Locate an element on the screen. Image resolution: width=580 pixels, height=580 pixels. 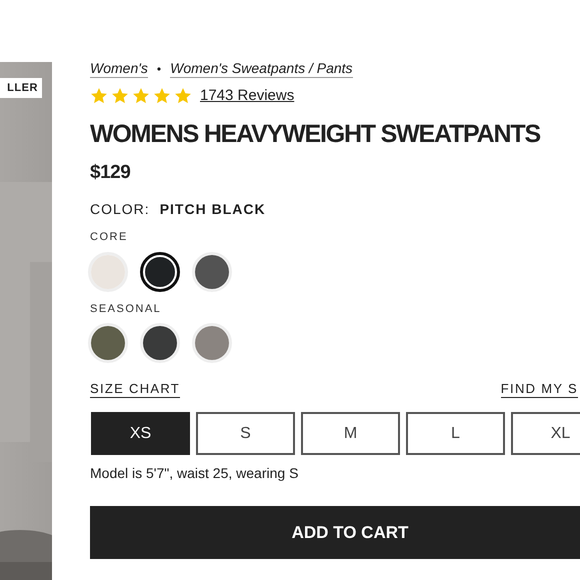
reviews-link: 1743 Reviews is located at coordinates (247, 96).